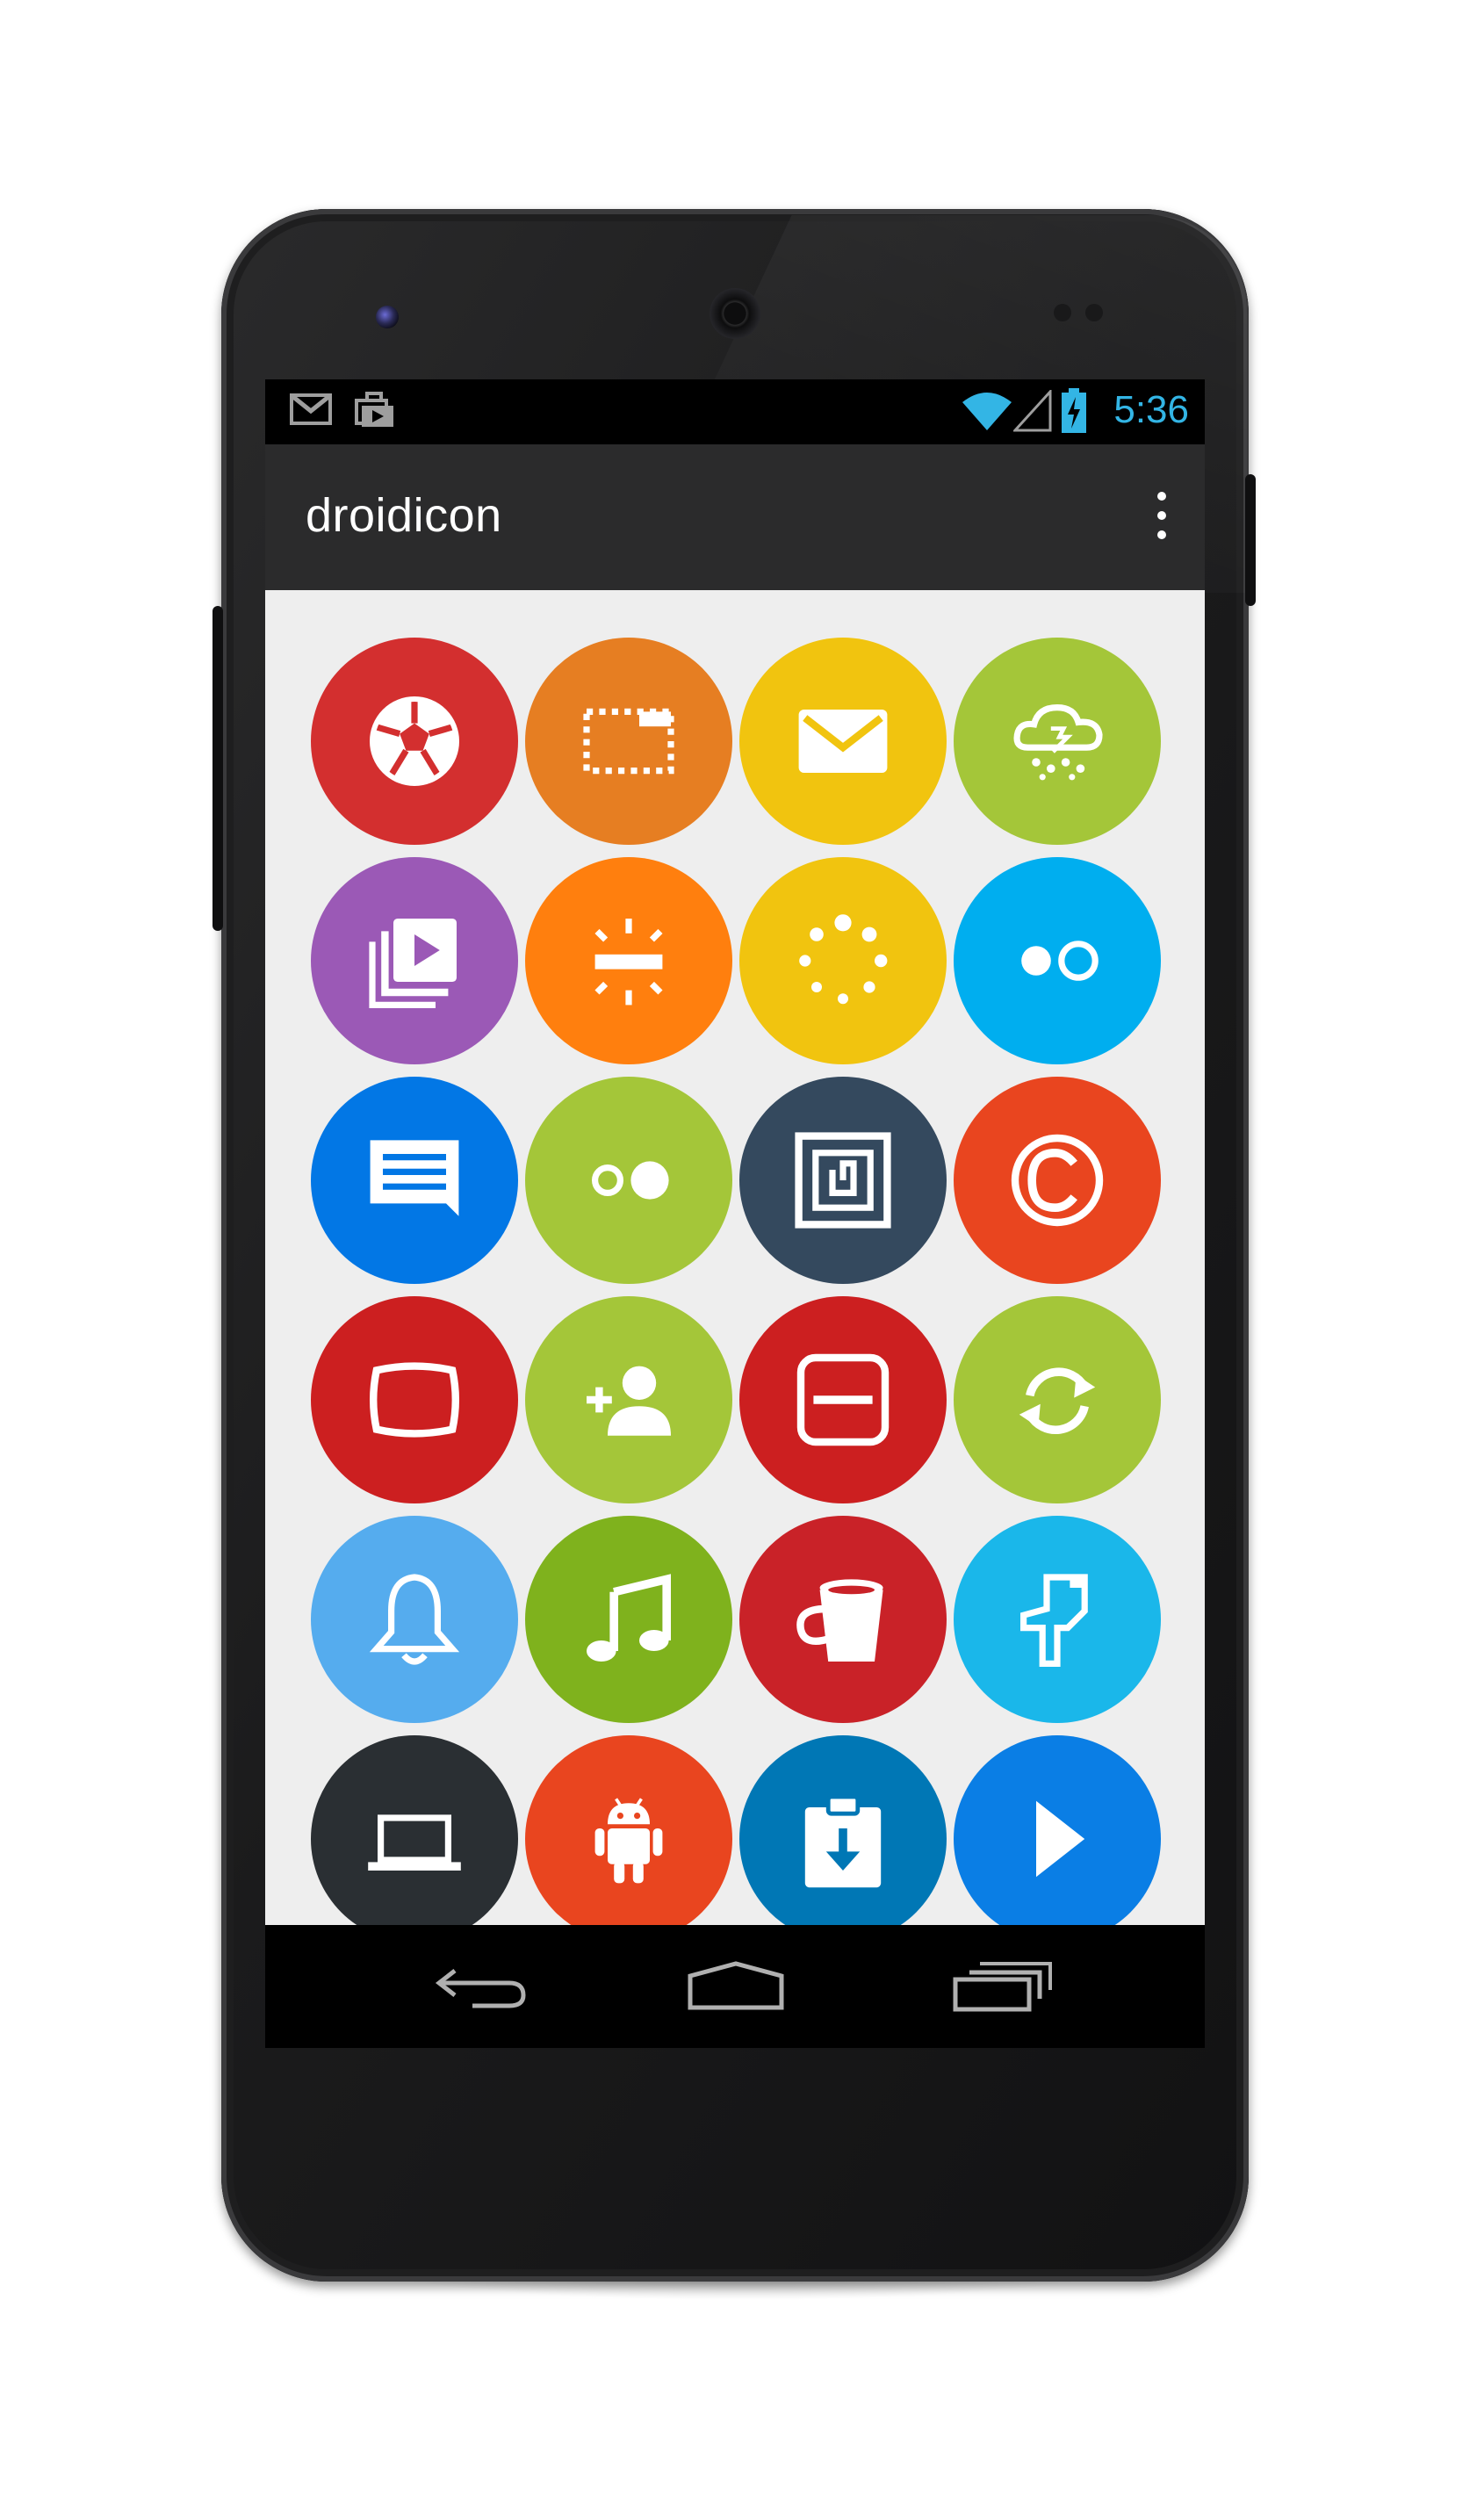  I want to click on mail-envelope-icon, so click(843, 741).